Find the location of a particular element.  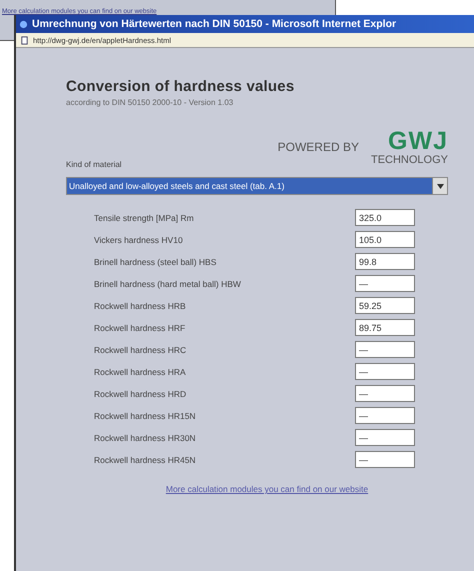

value-label: Rockwell hardness HRC is located at coordinates (140, 349).